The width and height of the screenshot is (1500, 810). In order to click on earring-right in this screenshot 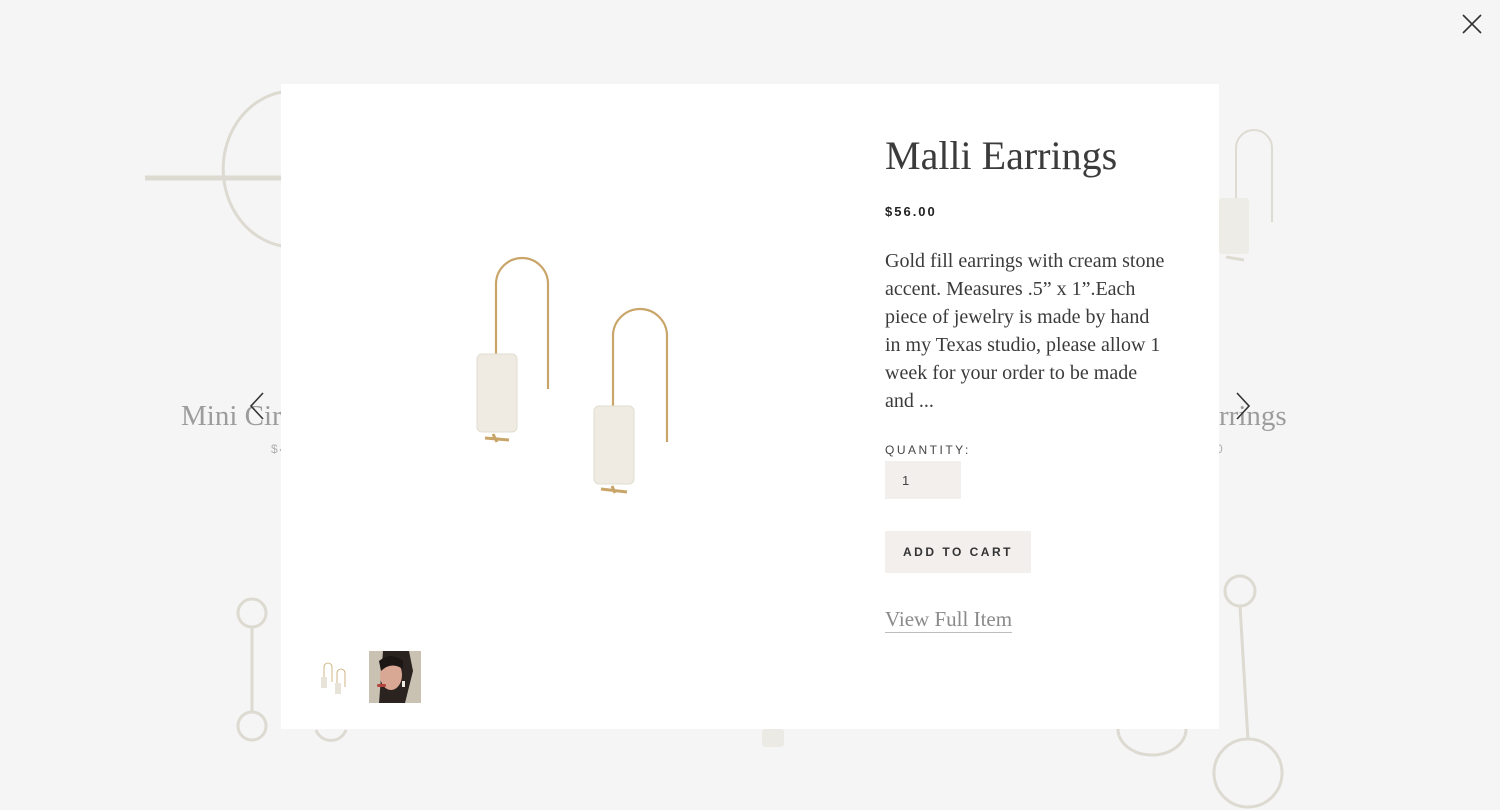, I will do `click(631, 400)`.